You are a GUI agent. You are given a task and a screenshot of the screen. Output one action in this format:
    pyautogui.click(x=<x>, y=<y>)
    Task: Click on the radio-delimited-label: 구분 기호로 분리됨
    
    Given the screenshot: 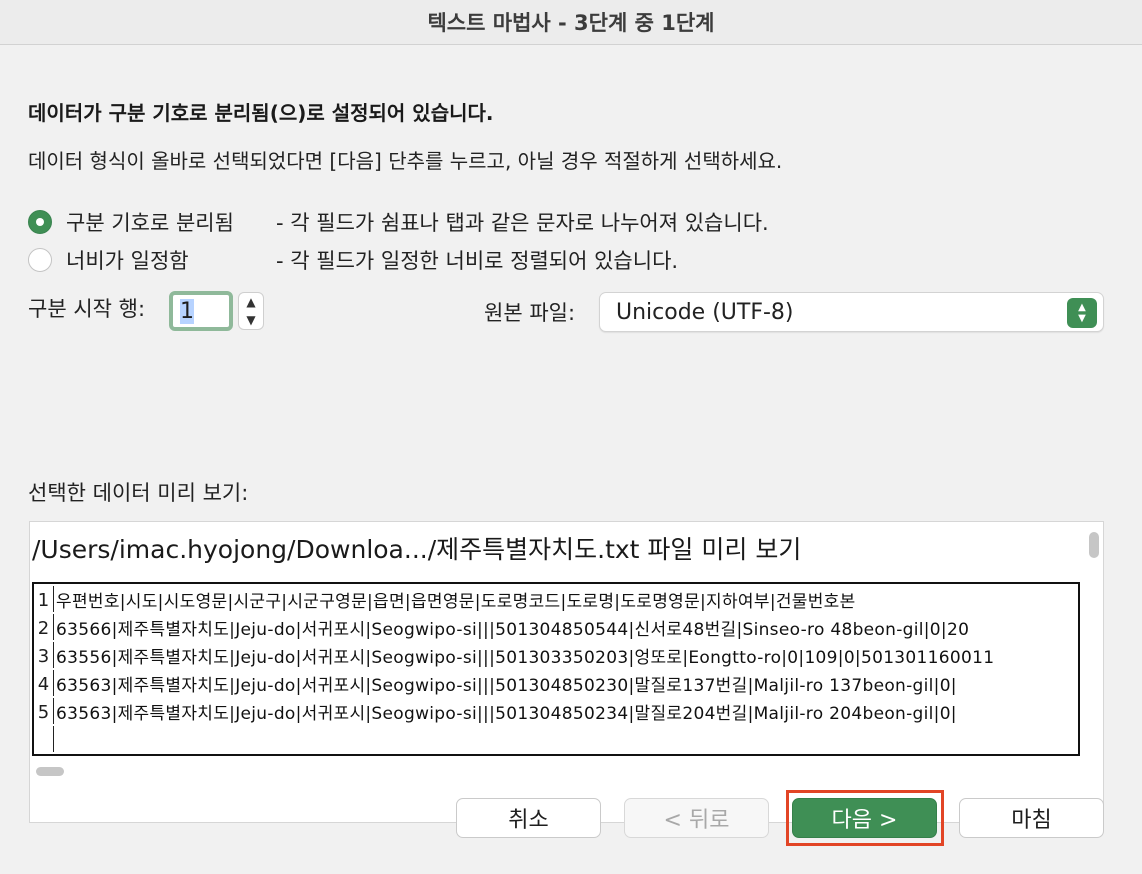 What is the action you would take?
    pyautogui.click(x=171, y=222)
    